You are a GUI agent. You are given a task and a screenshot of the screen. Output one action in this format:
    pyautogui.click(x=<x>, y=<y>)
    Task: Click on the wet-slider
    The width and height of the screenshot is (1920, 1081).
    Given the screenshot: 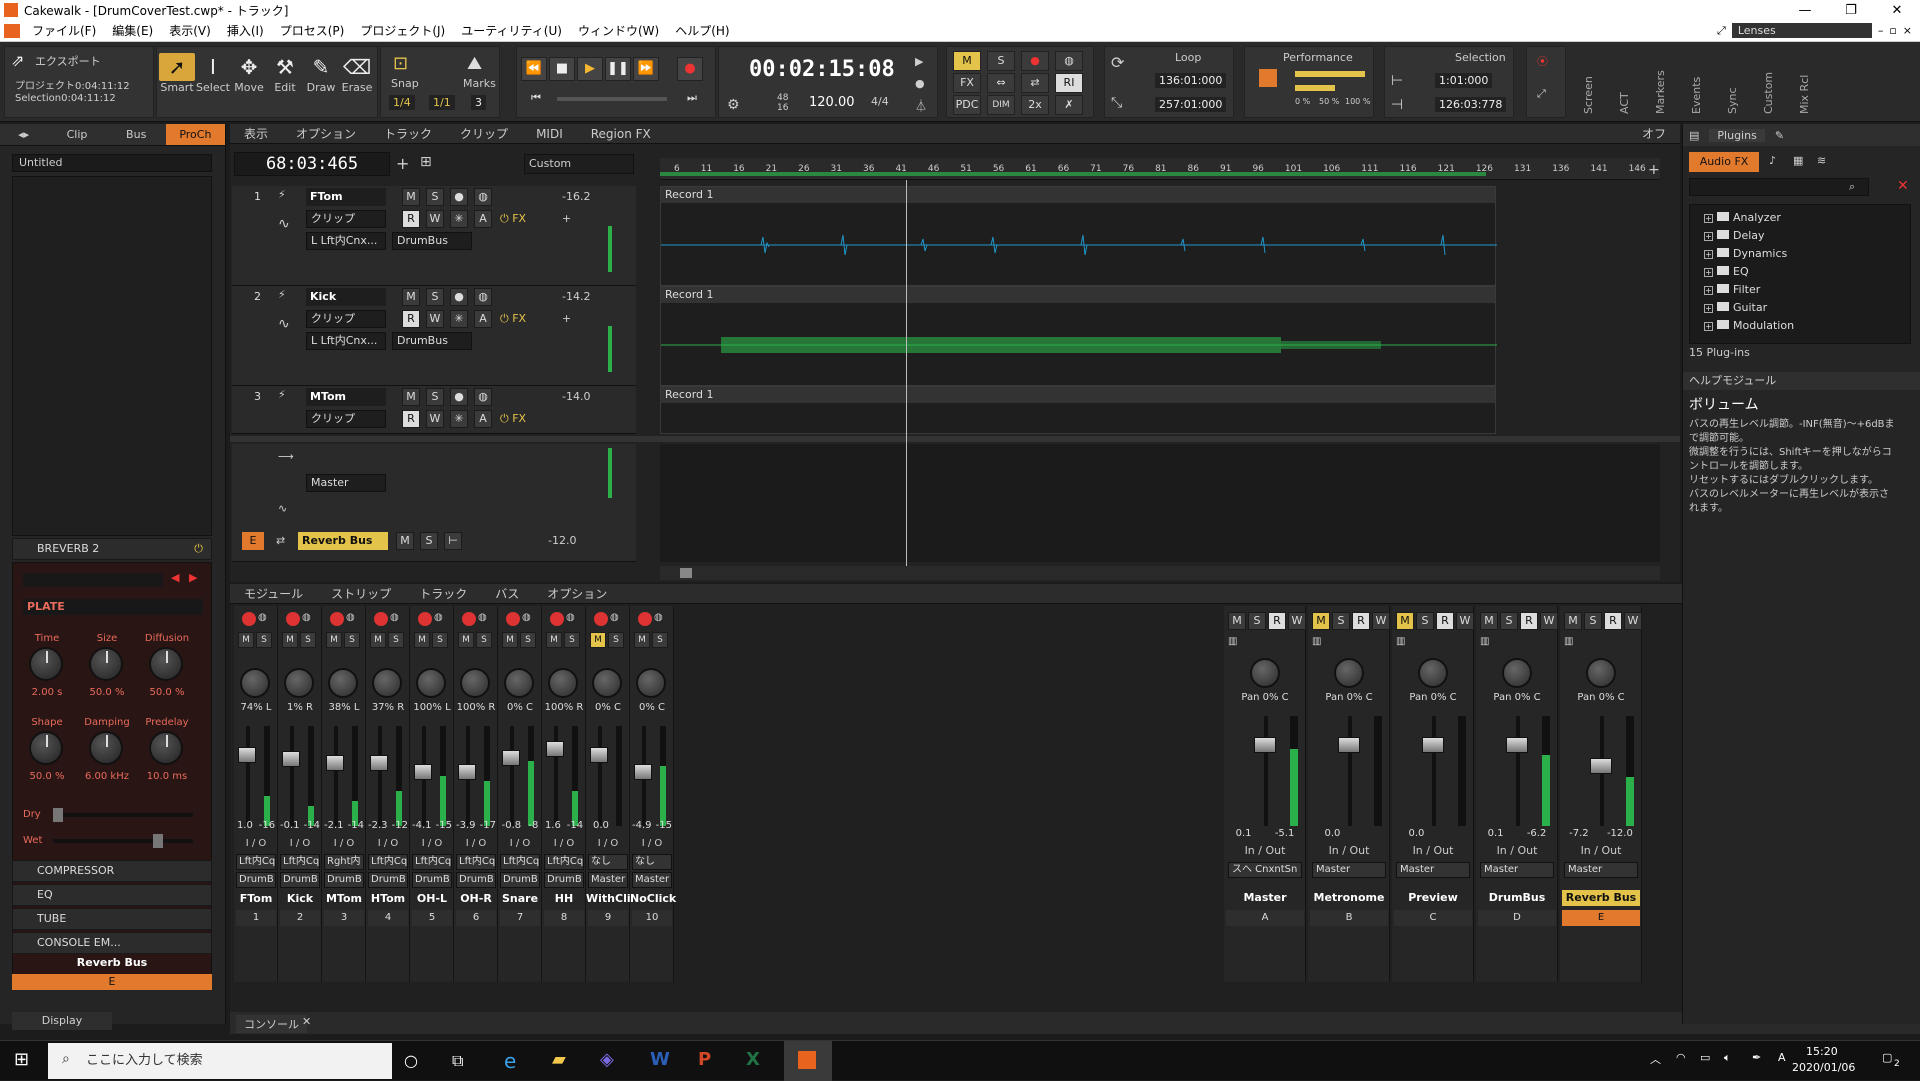 What is the action you would take?
    pyautogui.click(x=123, y=841)
    